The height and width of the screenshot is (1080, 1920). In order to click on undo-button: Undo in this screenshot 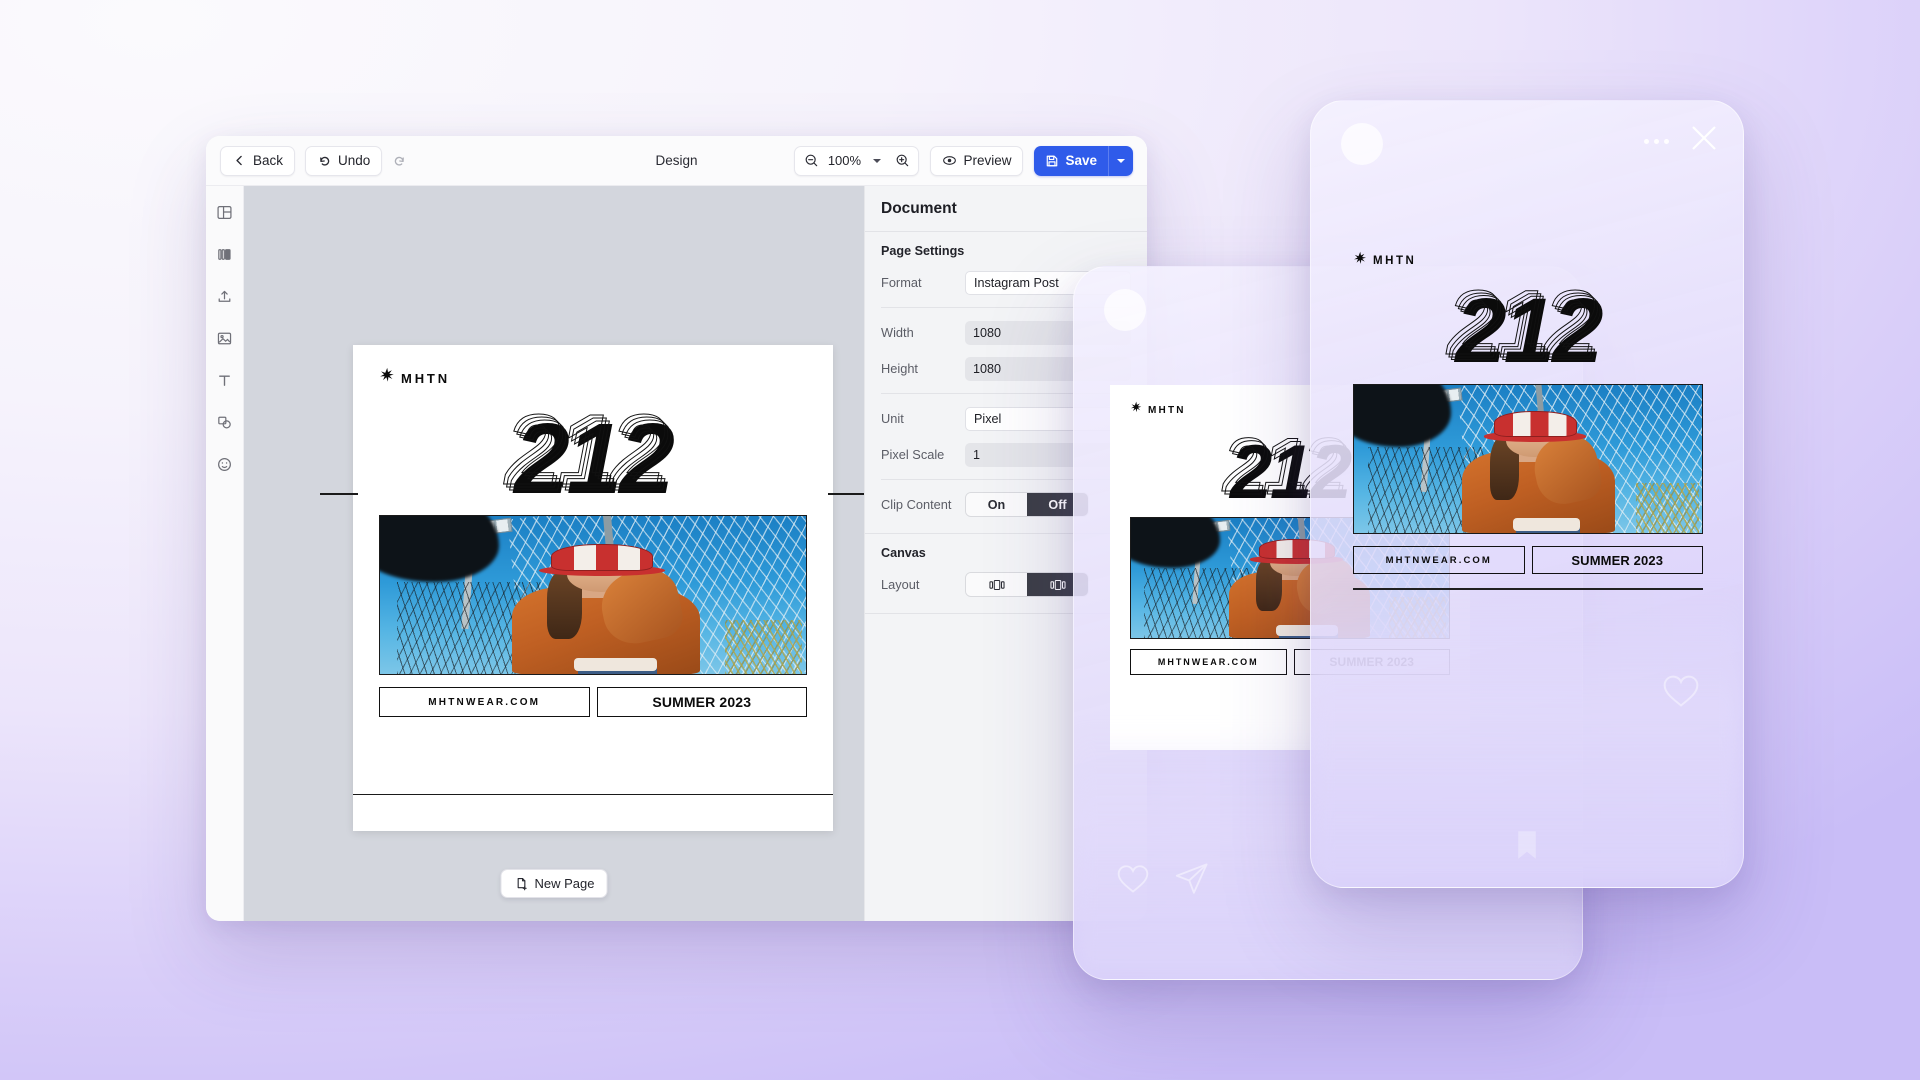, I will do `click(344, 160)`.